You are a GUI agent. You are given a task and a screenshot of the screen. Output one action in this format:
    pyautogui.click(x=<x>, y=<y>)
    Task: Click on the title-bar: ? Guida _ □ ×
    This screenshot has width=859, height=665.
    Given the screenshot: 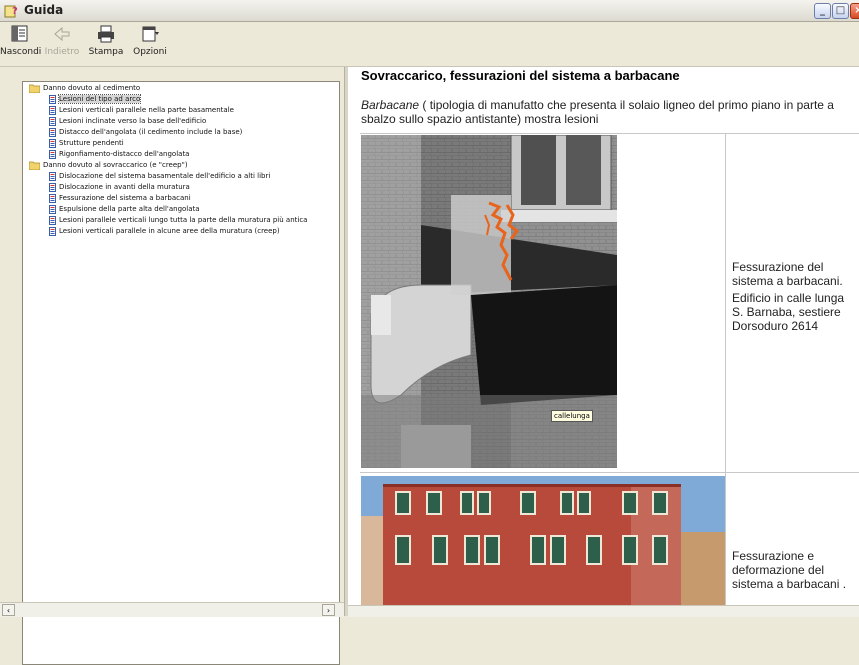 What is the action you would take?
    pyautogui.click(x=429, y=11)
    